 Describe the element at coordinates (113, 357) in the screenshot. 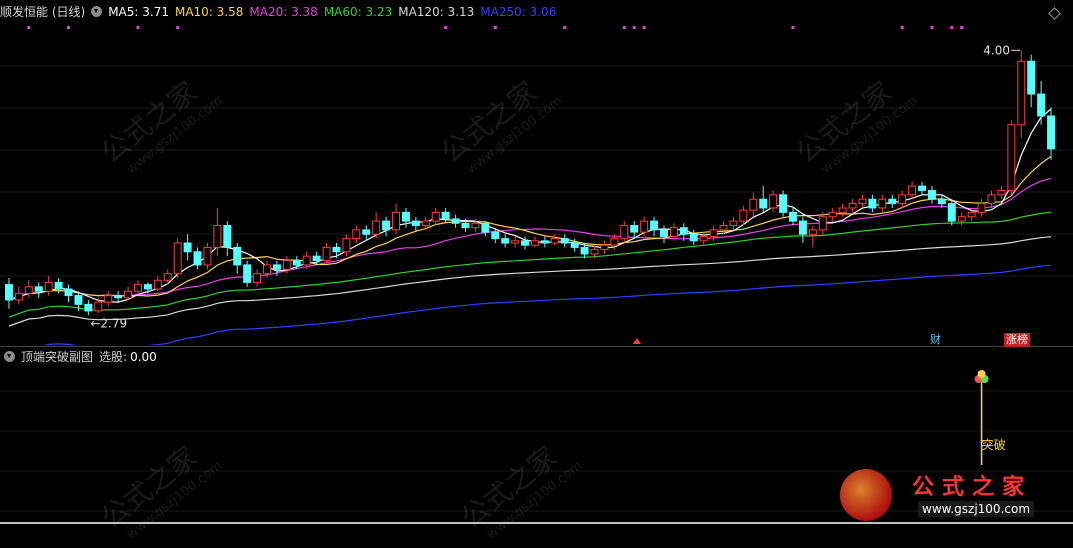

I see `pick-label: 选股:` at that location.